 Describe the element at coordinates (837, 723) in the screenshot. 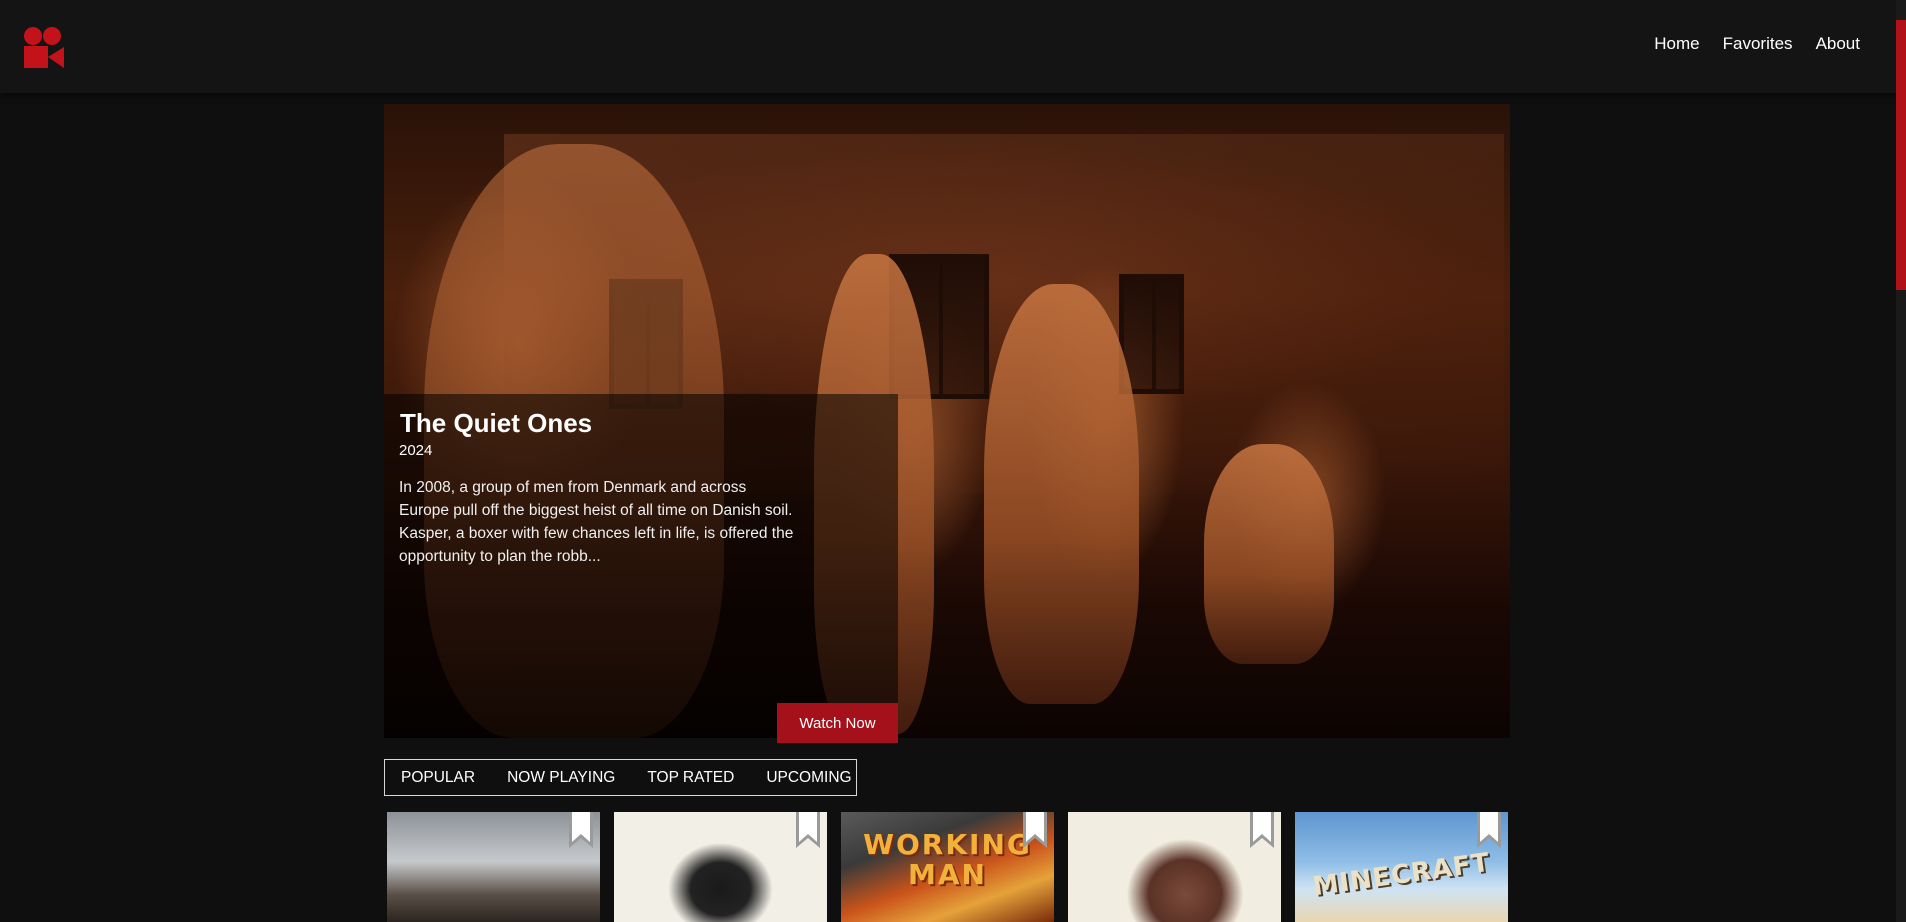

I see `watch-now-button: Watch Now` at that location.